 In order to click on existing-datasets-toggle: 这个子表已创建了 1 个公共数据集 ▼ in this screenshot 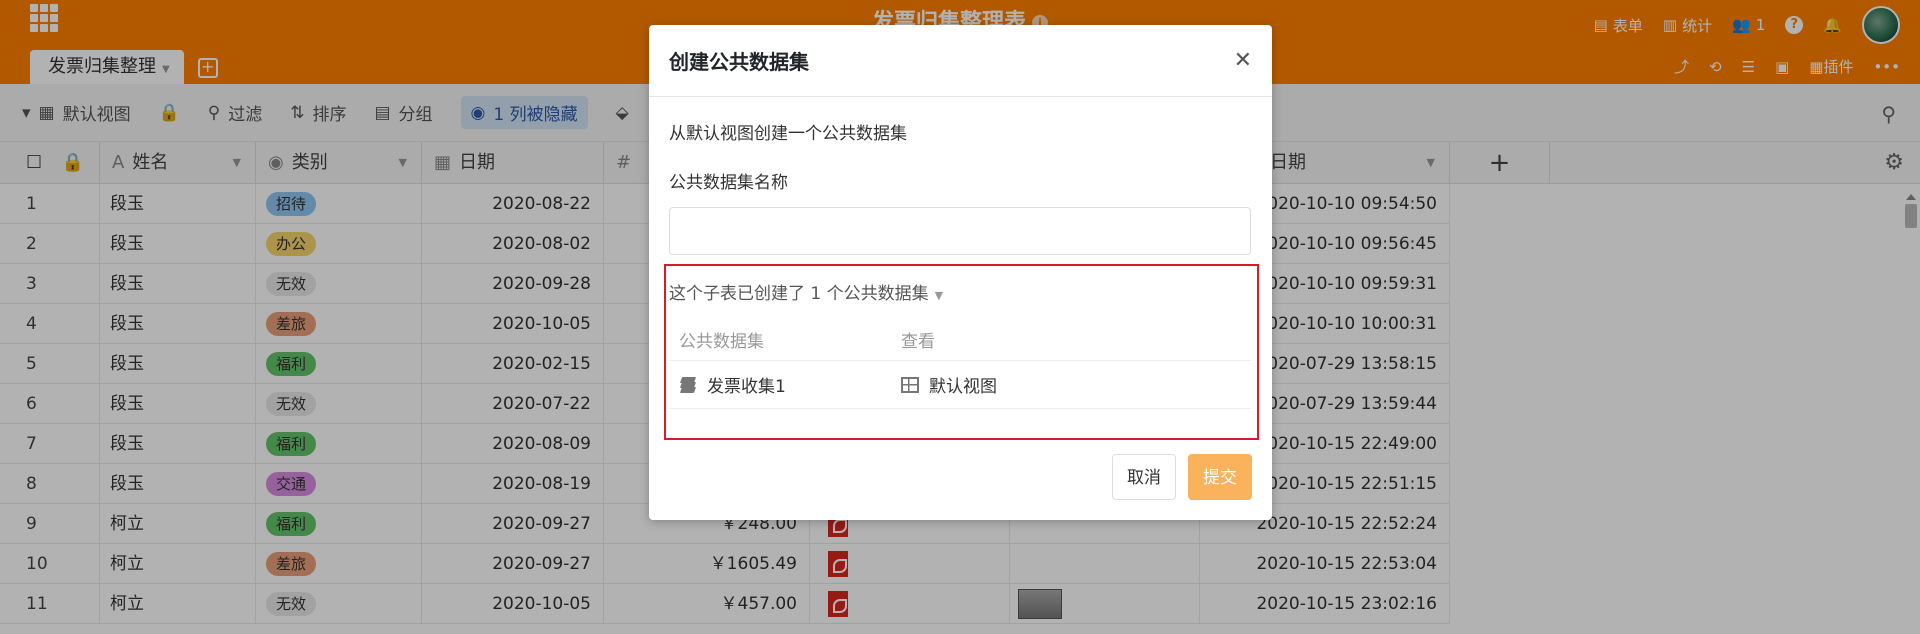, I will do `click(806, 291)`.